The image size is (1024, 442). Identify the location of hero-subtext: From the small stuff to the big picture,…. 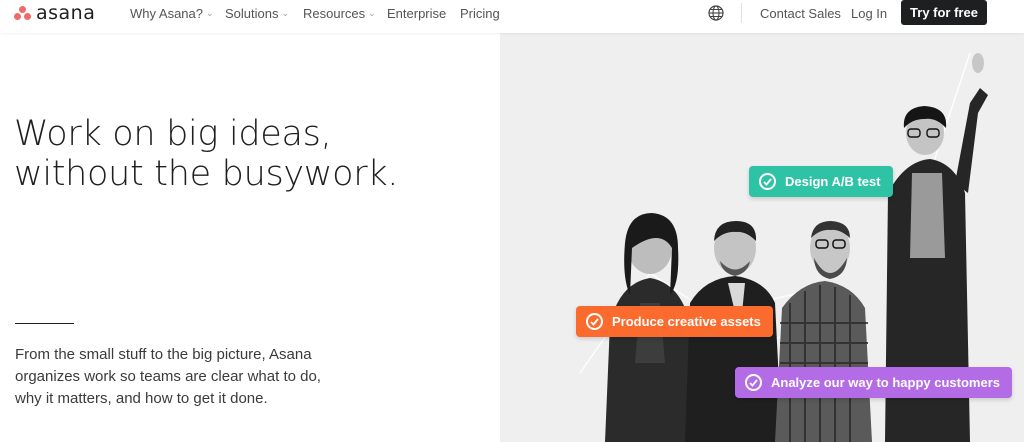
(168, 376).